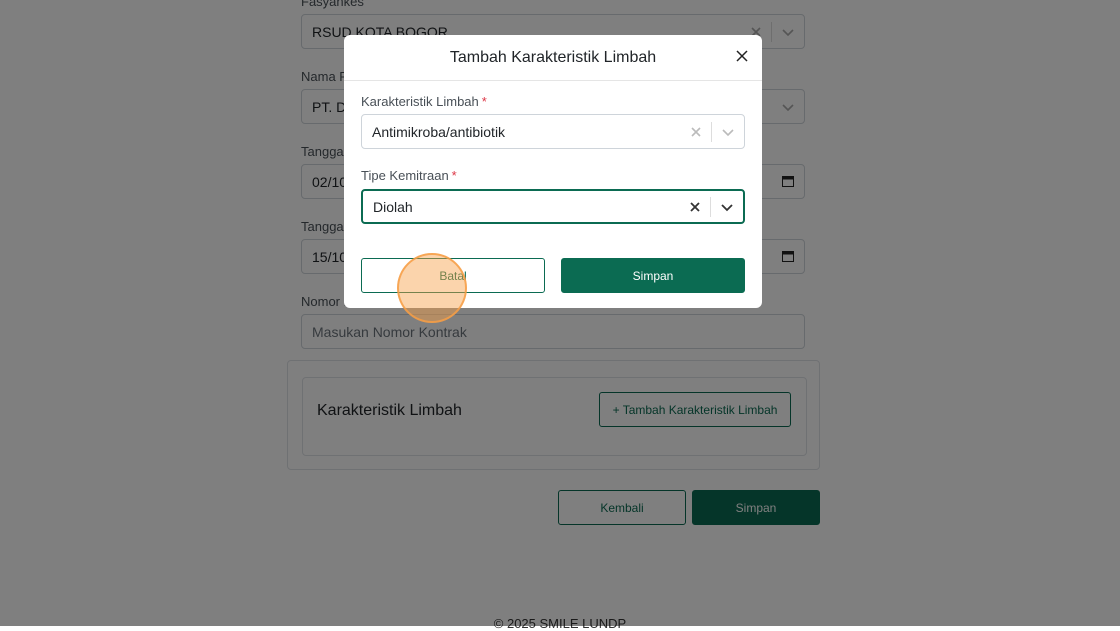 This screenshot has height=631, width=1120. What do you see at coordinates (432, 288) in the screenshot?
I see `click-indicator` at bounding box center [432, 288].